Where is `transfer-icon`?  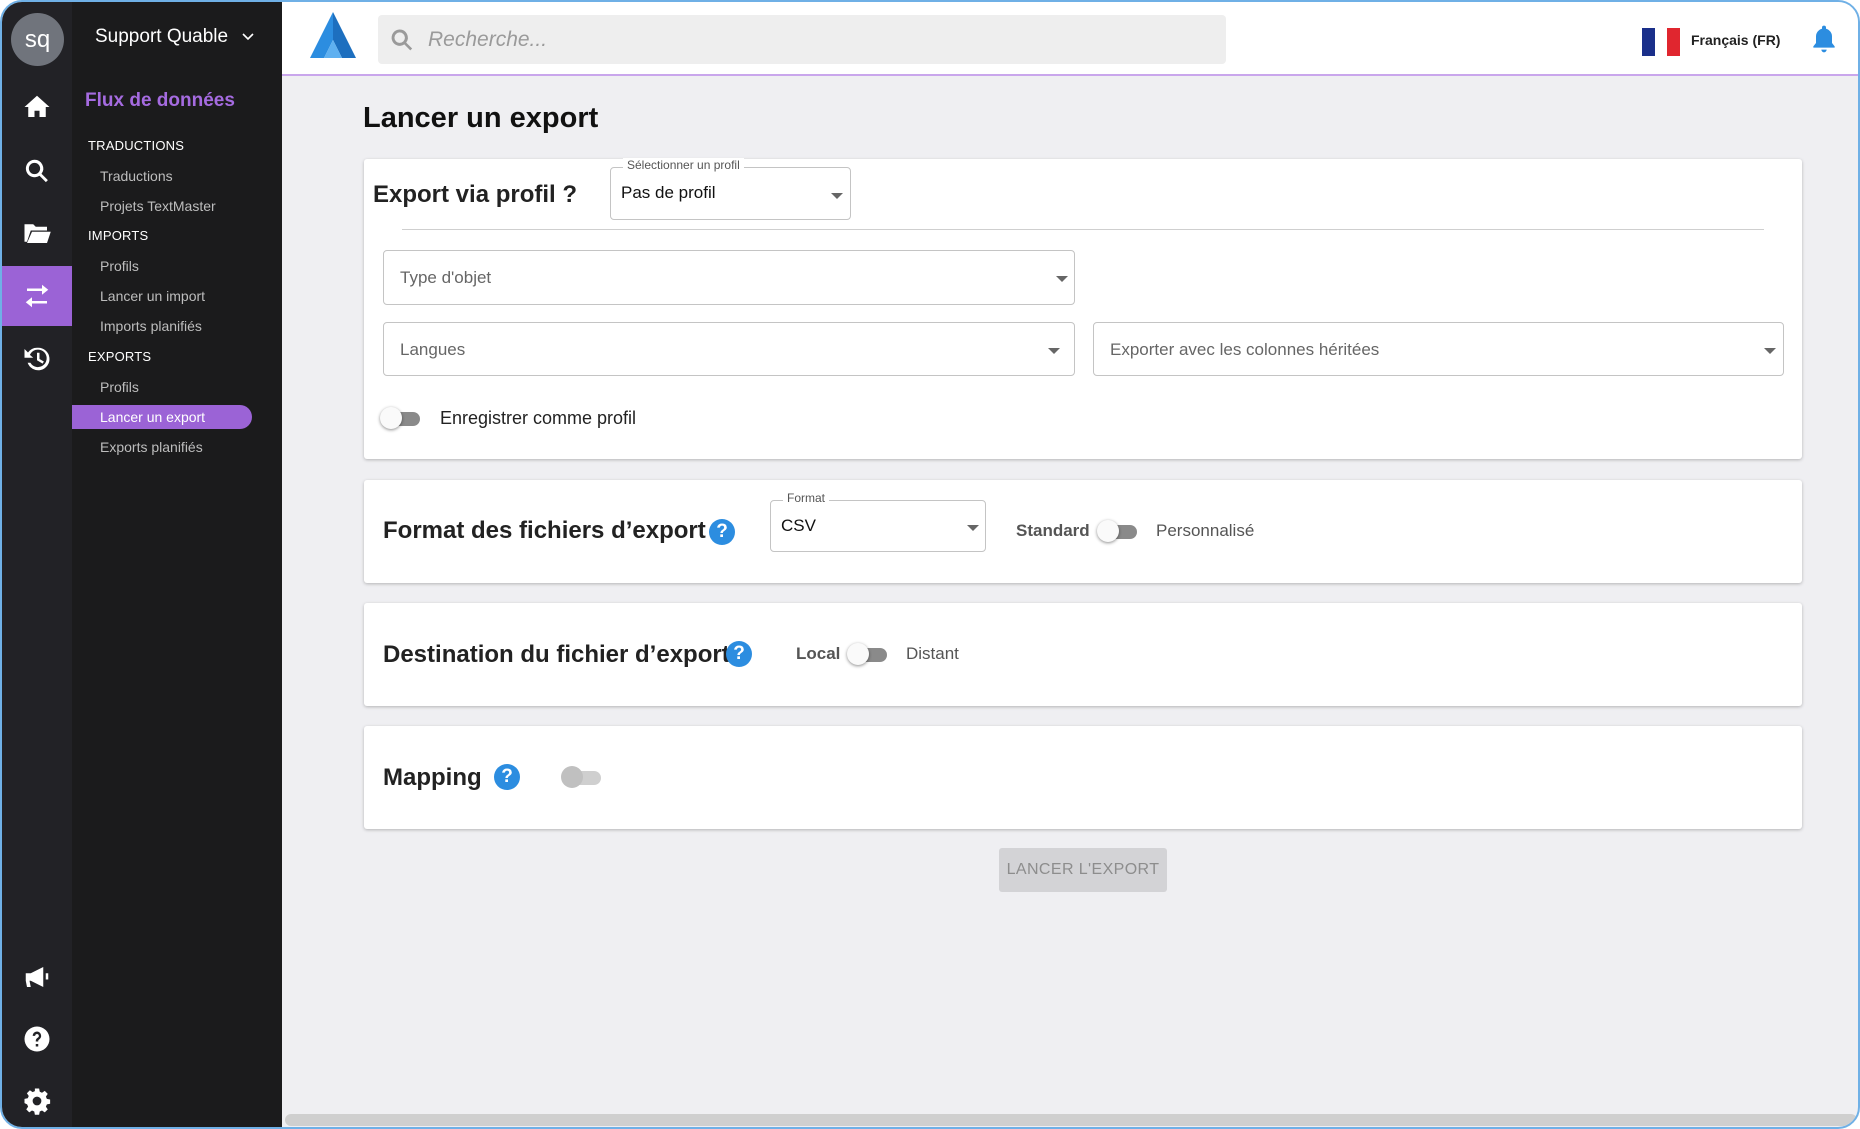 transfer-icon is located at coordinates (37, 296).